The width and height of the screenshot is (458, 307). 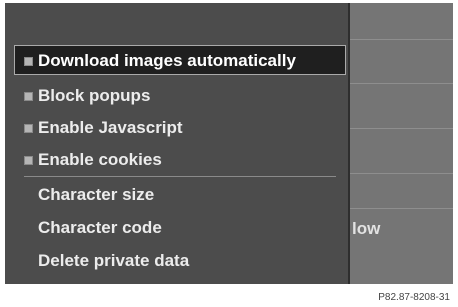 What do you see at coordinates (94, 95) in the screenshot?
I see `menu-item-label: Block popups` at bounding box center [94, 95].